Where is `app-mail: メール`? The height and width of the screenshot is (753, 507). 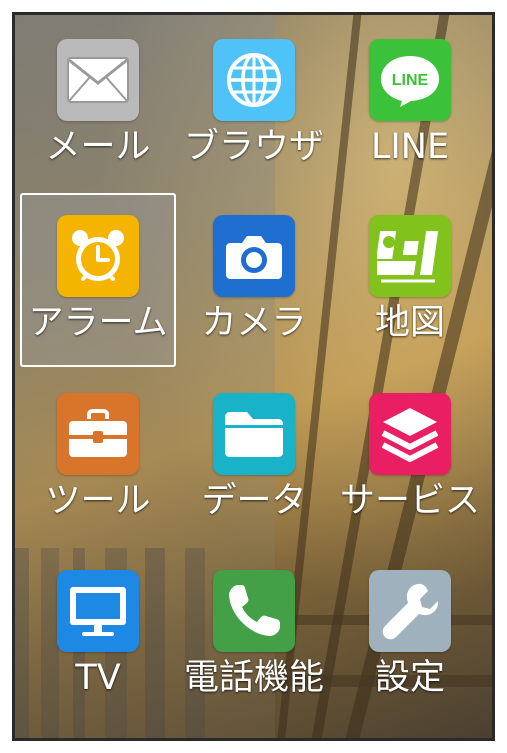 app-mail: メール is located at coordinates (98, 104).